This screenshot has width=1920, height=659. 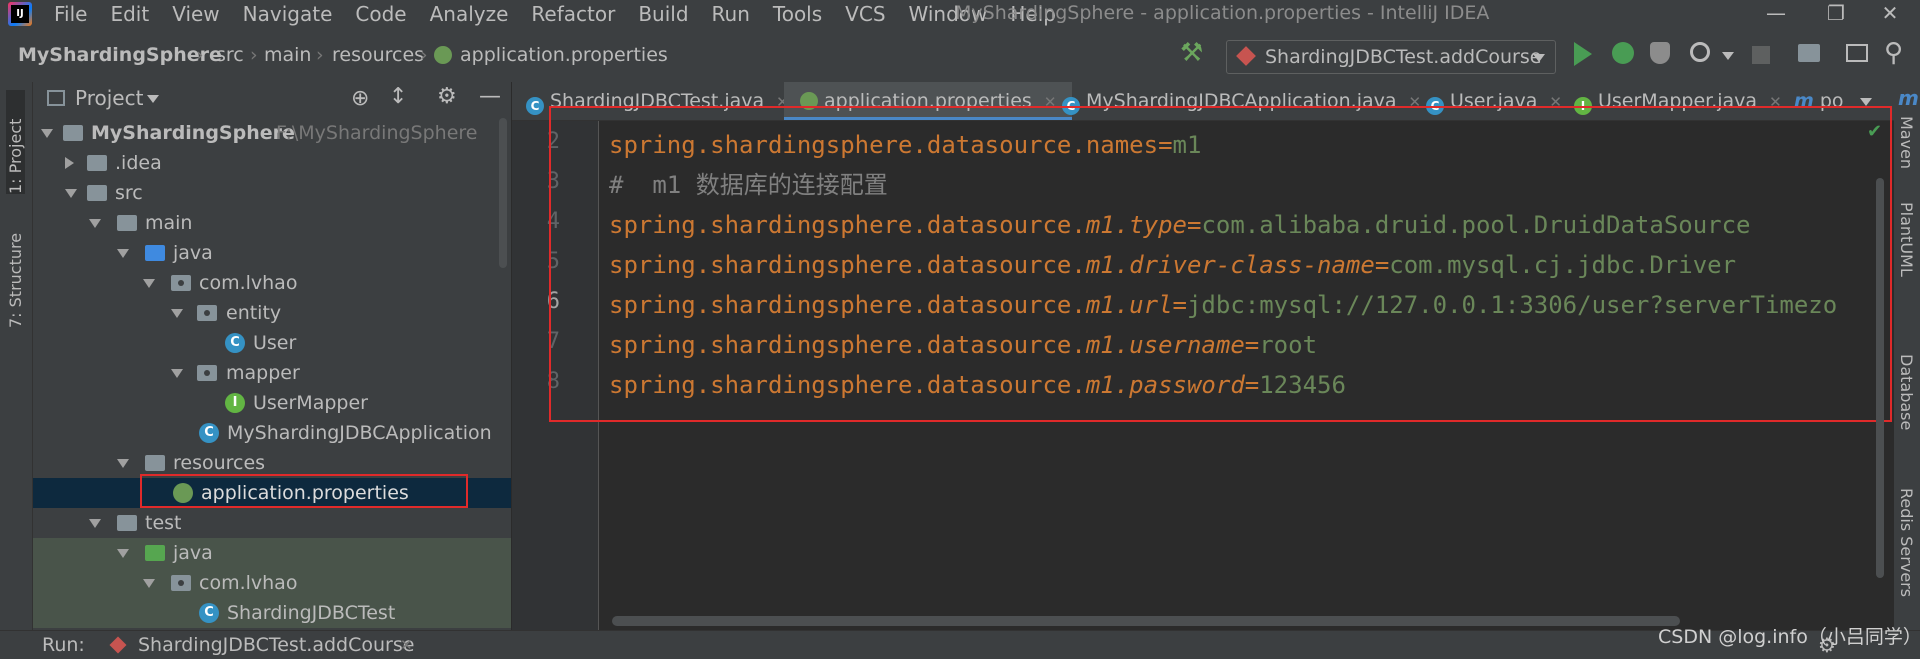 I want to click on tree-item-entity: entity, so click(x=272, y=313).